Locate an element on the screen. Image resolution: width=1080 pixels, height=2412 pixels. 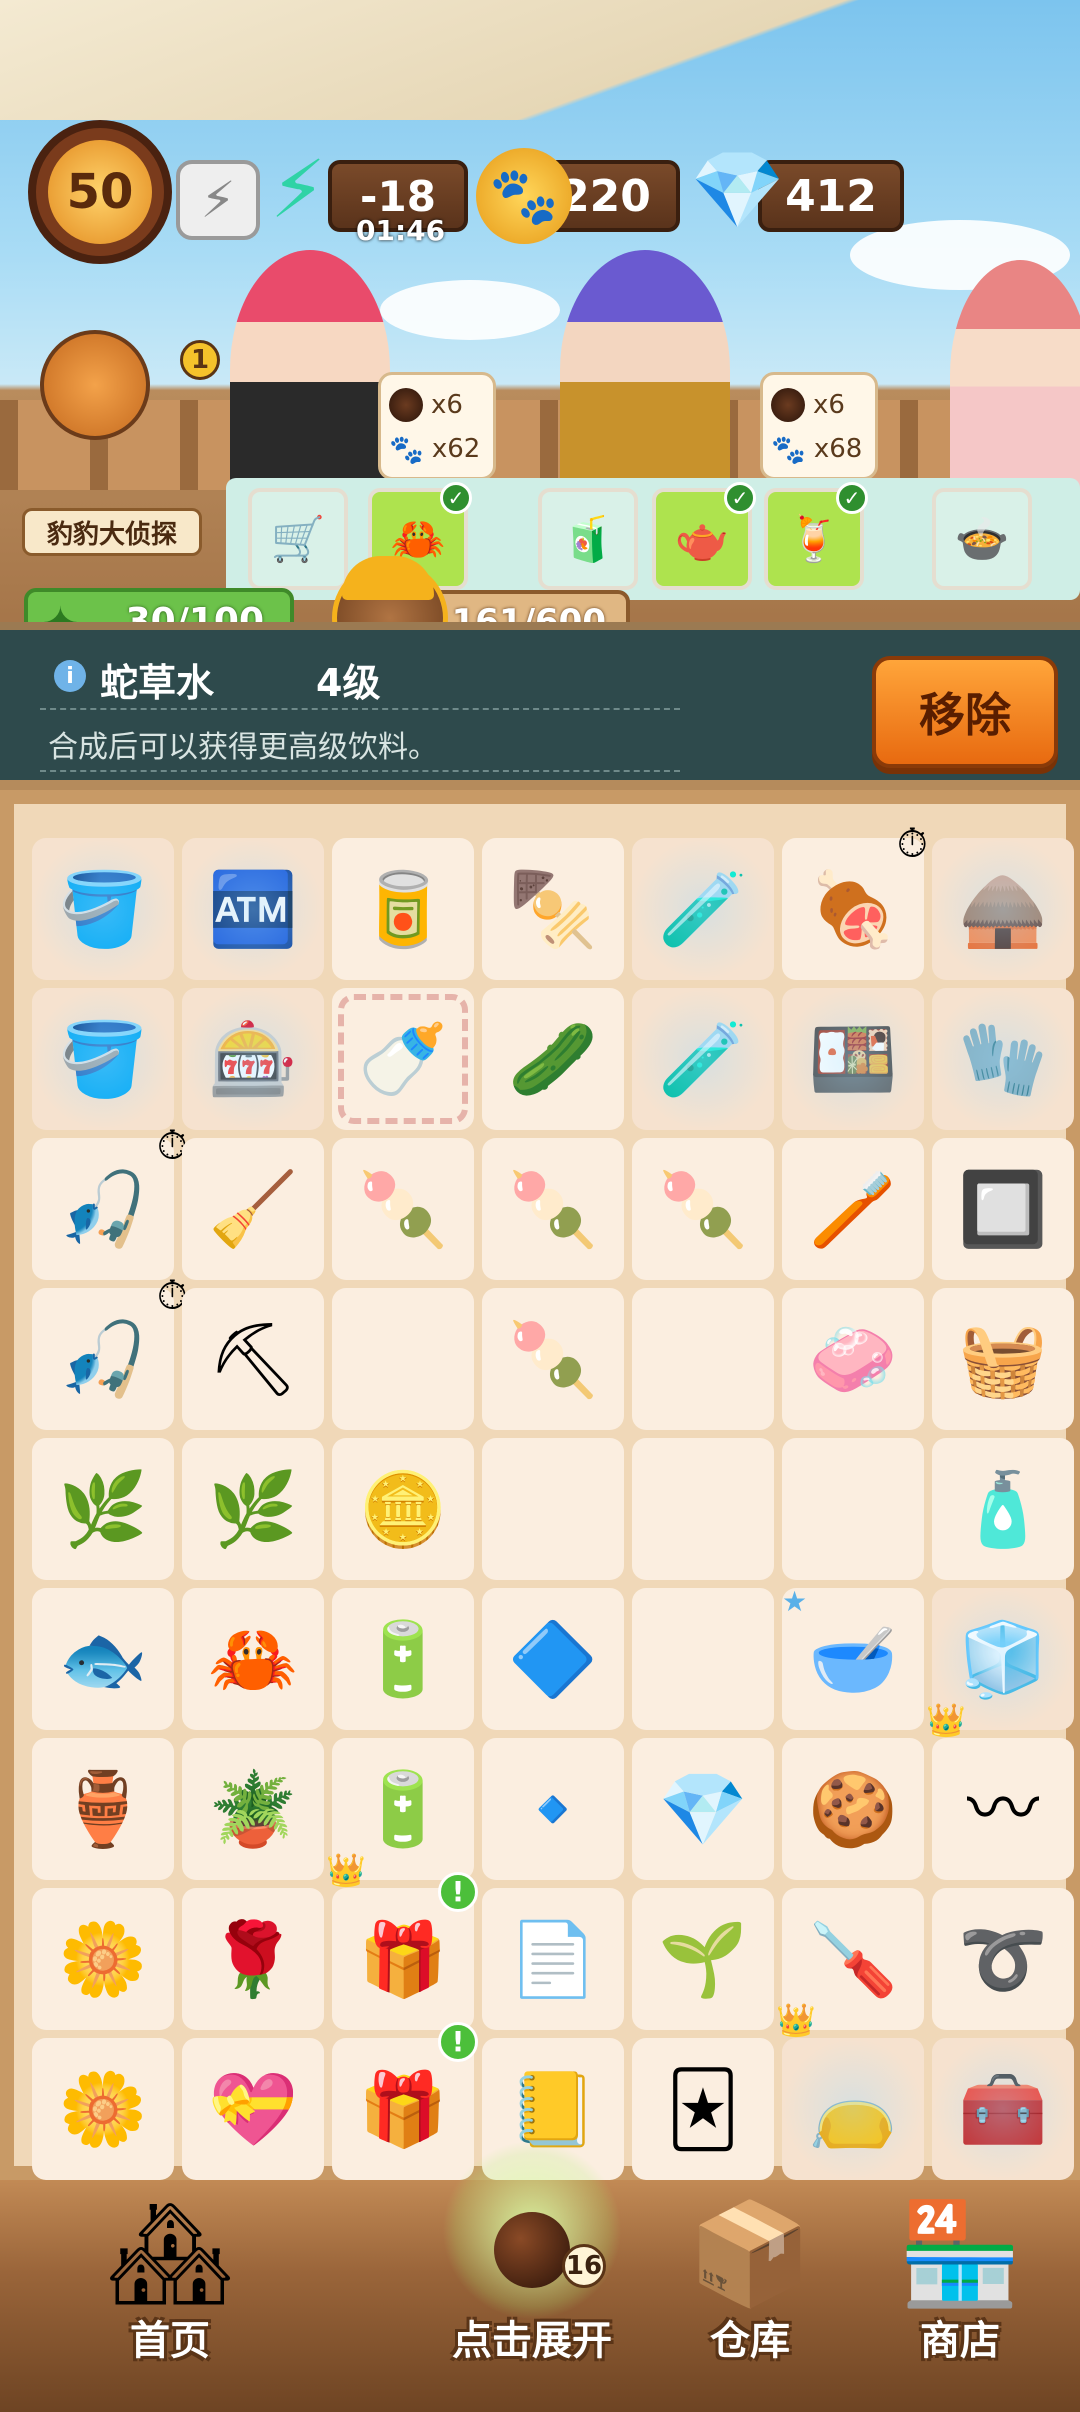
board-cell: 🍪 is located at coordinates (853, 1809).